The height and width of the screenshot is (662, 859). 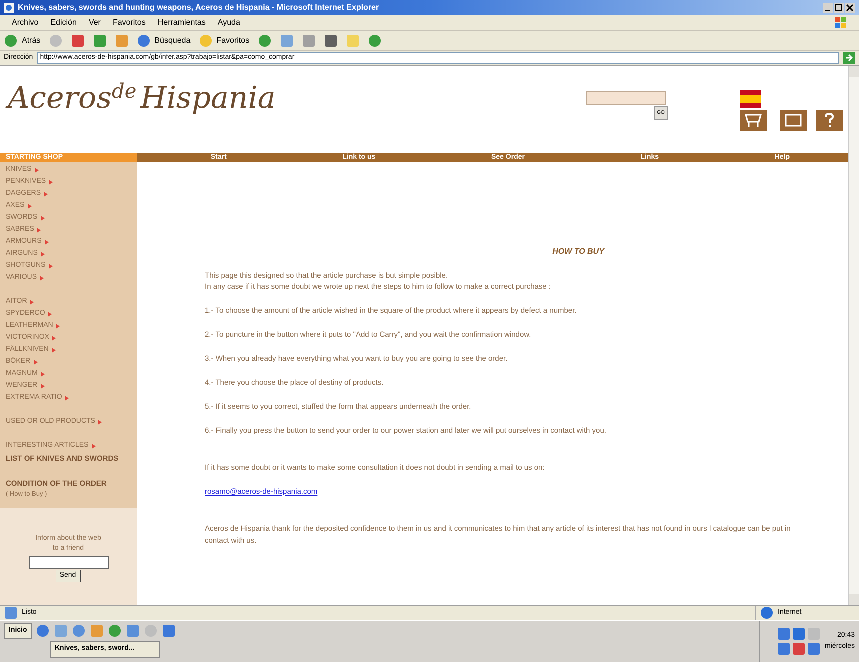 What do you see at coordinates (199, 8) in the screenshot?
I see `window-title: Knives, sabers, swords and hunting weapons, Aceros de Hispania - Microsoft Internet Explorer` at bounding box center [199, 8].